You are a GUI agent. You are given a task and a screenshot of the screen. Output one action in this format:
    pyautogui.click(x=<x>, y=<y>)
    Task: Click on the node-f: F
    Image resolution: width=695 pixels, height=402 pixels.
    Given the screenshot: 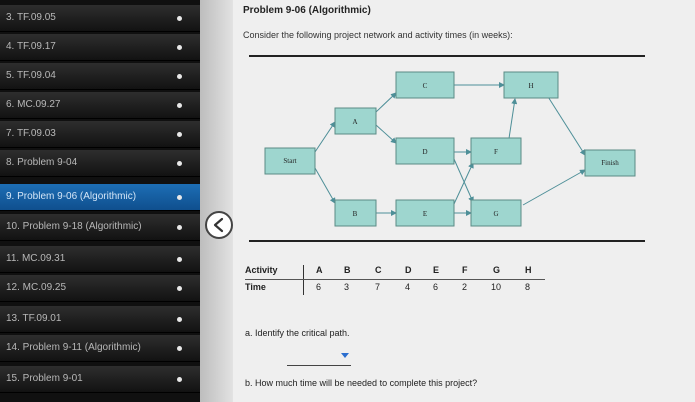 What is the action you would take?
    pyautogui.click(x=496, y=151)
    